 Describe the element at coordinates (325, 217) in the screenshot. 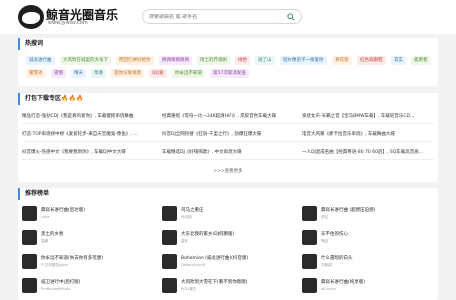

I see `song-artist: 佚名` at that location.